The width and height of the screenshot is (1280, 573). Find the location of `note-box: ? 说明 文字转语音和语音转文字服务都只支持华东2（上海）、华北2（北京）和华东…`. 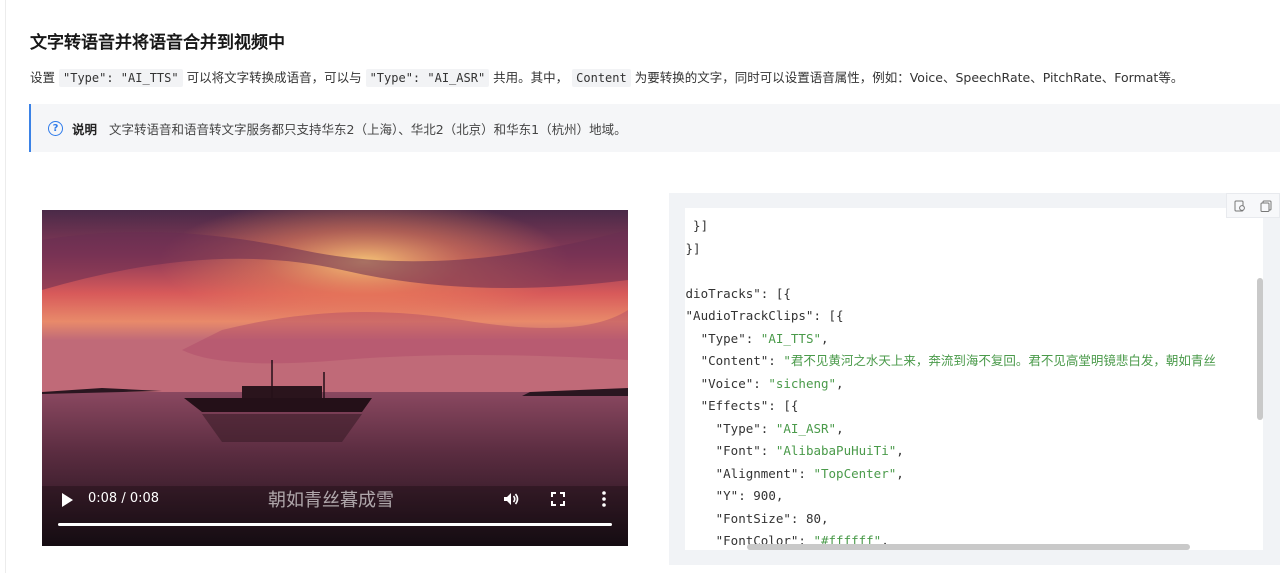

note-box: ? 说明 文字转语音和语音转文字服务都只支持华东2（上海）、华北2（北京）和华东… is located at coordinates (654, 128).